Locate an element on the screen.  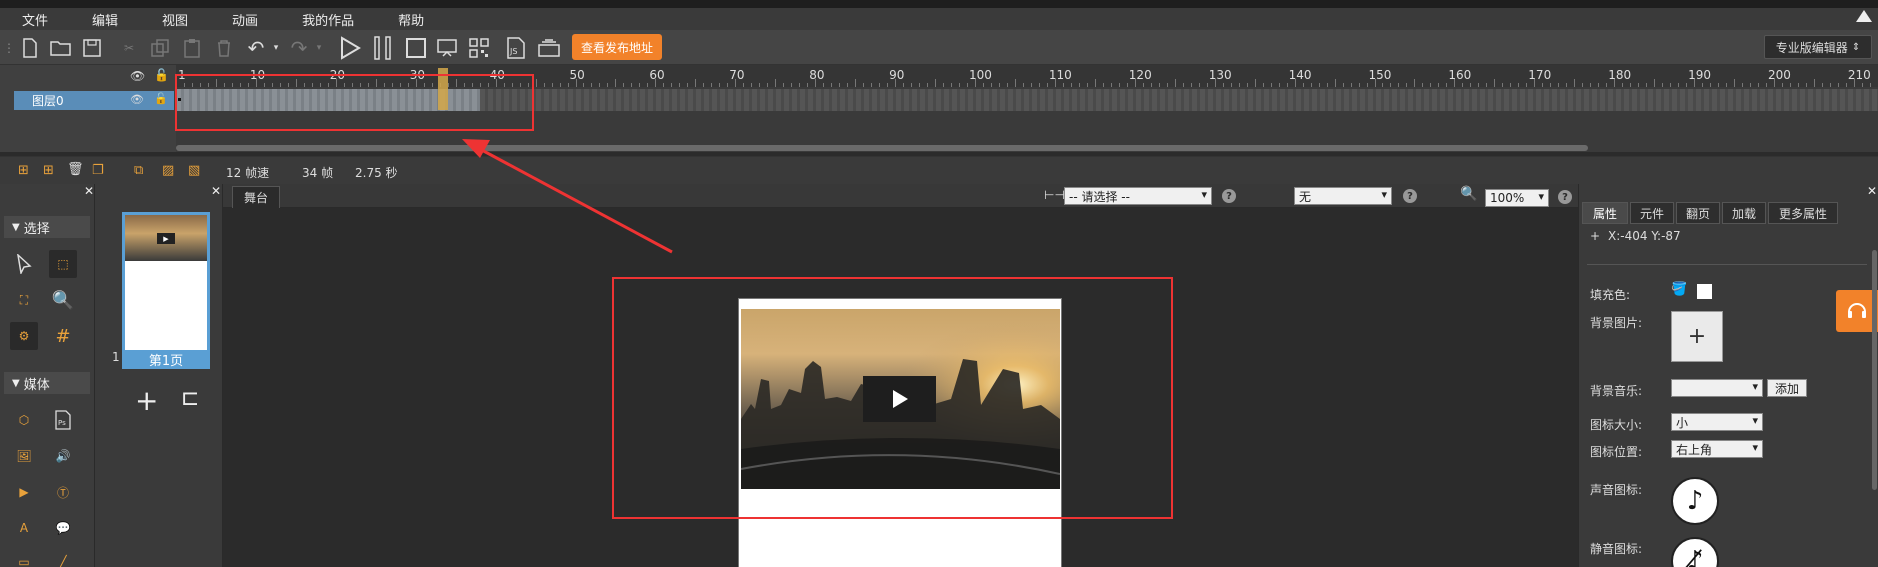
video-icon: ▶ is located at coordinates (24, 492).